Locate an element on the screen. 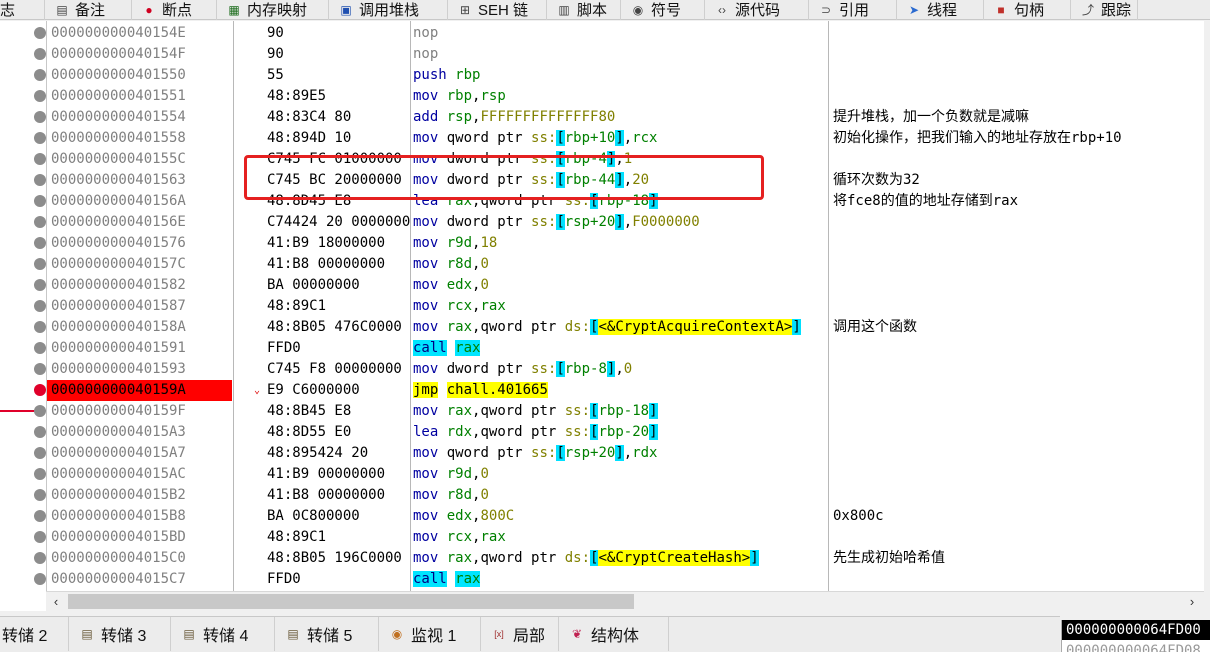 Image resolution: width=1210 pixels, height=652 pixels. disasm-row: 0000000000401587 48:89C1 mov rcx,rax is located at coordinates (625, 306).